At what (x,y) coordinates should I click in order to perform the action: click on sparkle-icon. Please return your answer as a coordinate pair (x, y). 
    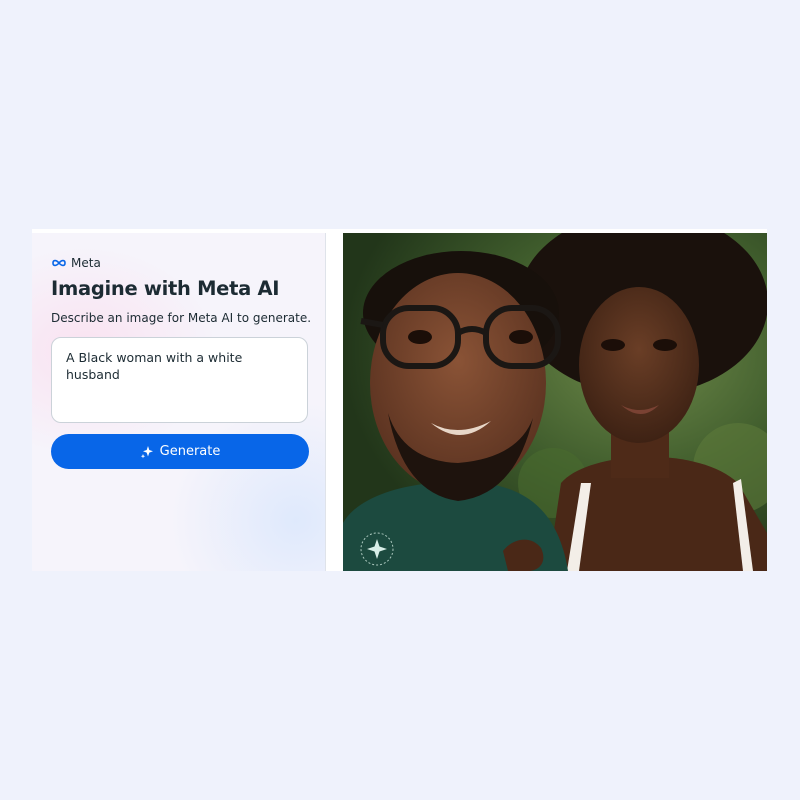
    Looking at the image, I should click on (146, 451).